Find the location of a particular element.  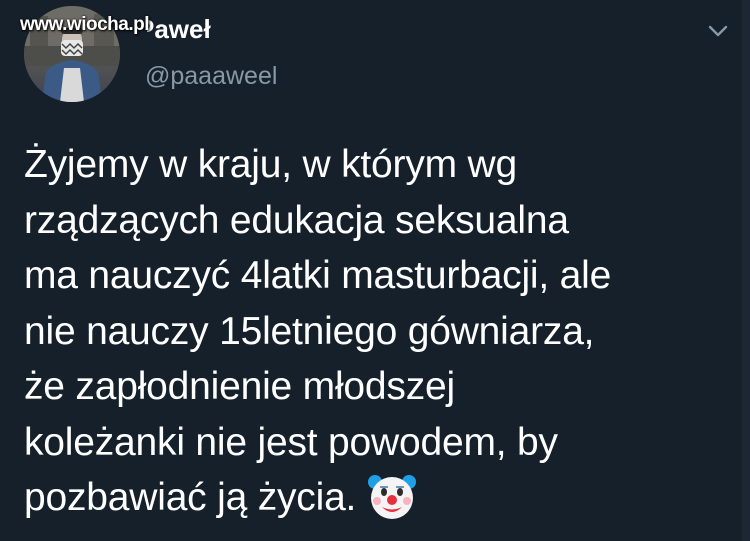

tweet-text-line: koleżanki nie jest powodem, by is located at coordinates (291, 442).